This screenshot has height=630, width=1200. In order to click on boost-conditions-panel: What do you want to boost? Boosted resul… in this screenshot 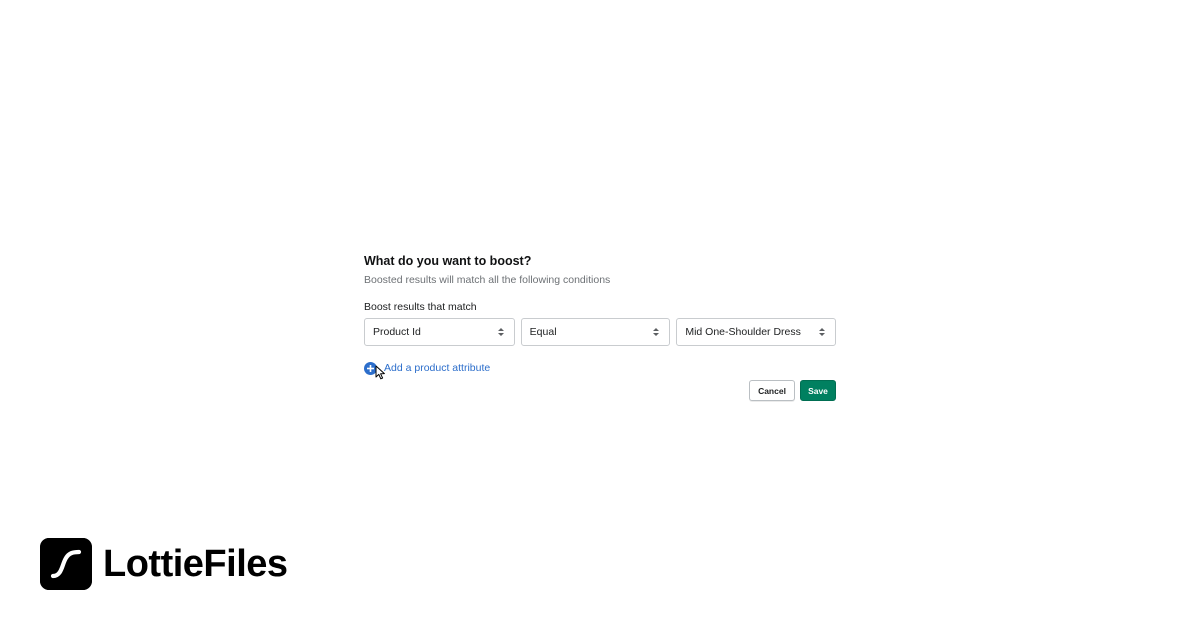, I will do `click(600, 326)`.